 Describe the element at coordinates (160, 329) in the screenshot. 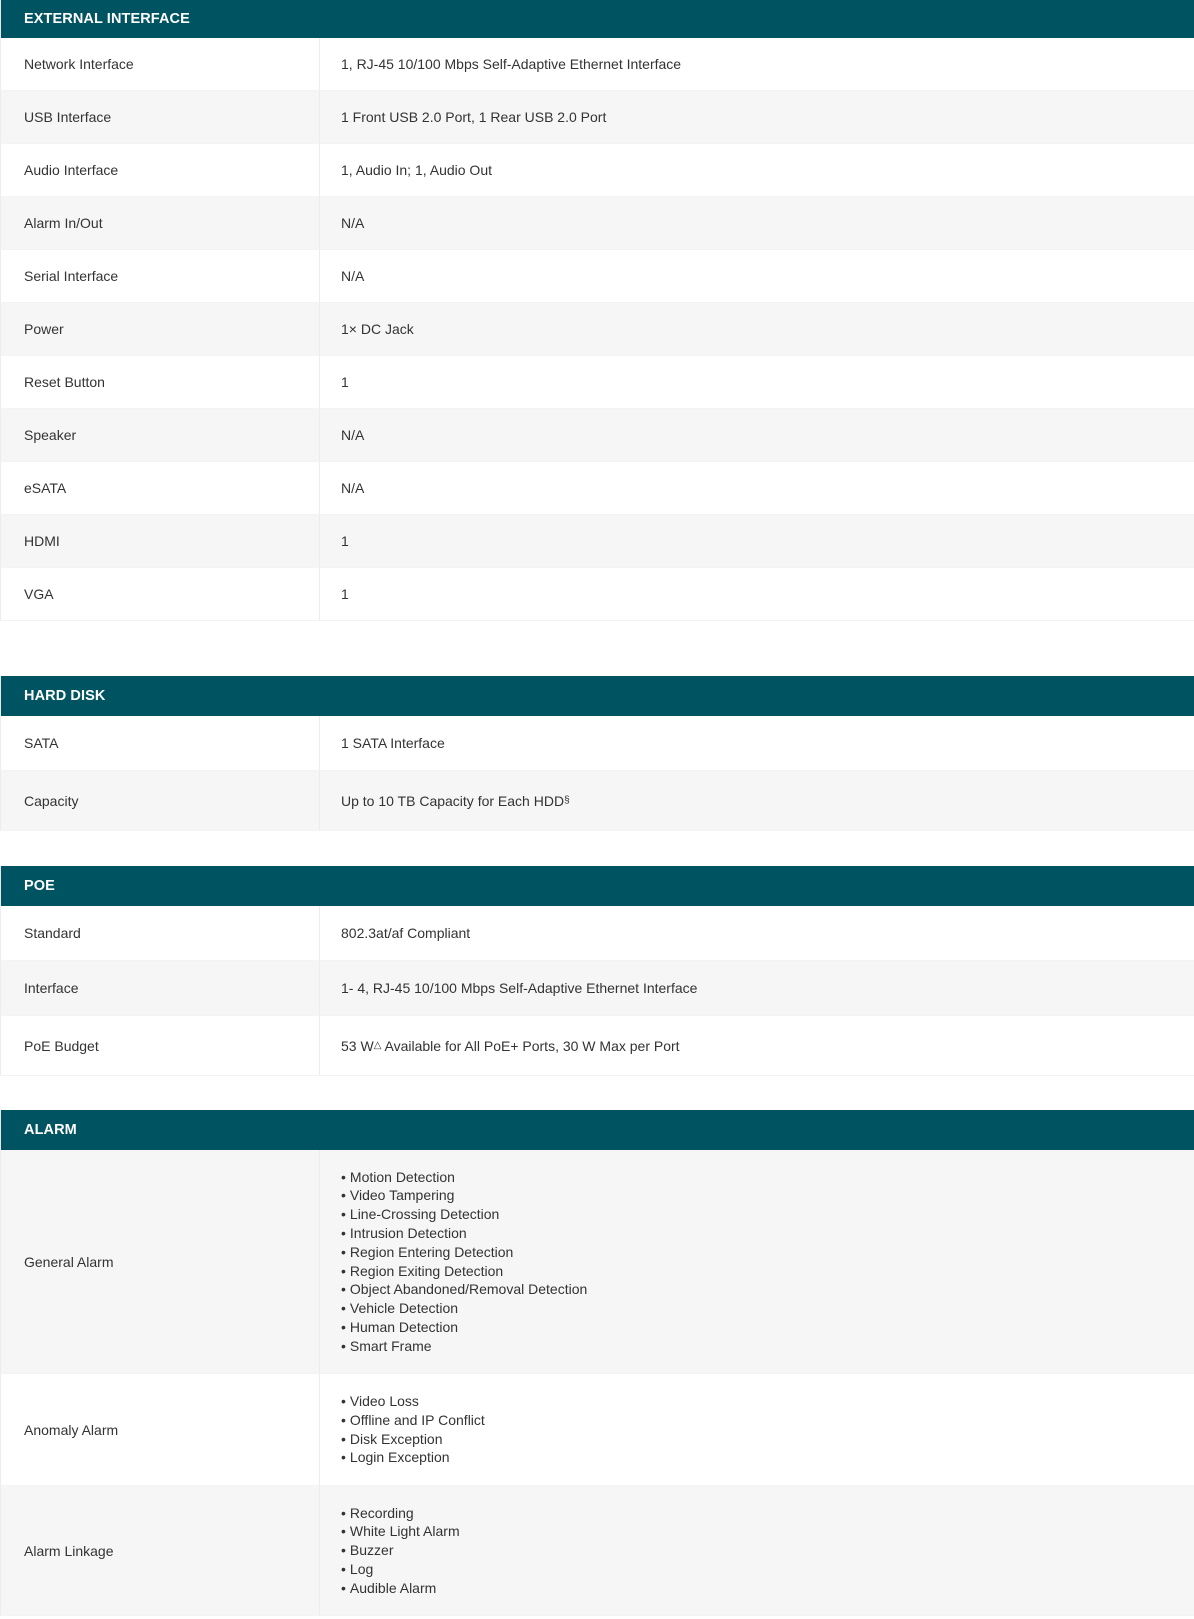

I see `spec-label: Power` at that location.